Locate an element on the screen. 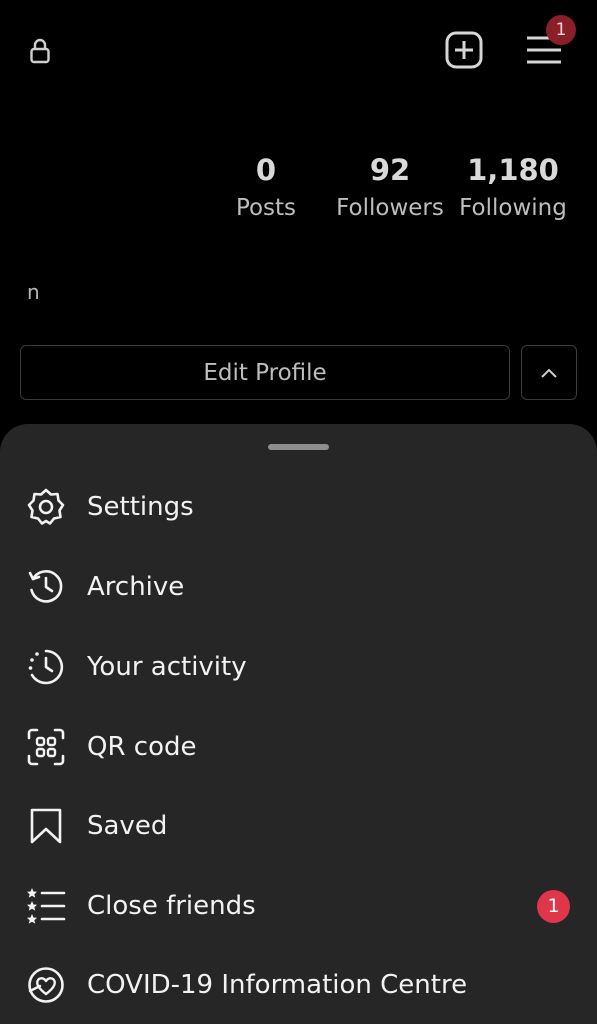  close-friends-icon is located at coordinates (46, 906).